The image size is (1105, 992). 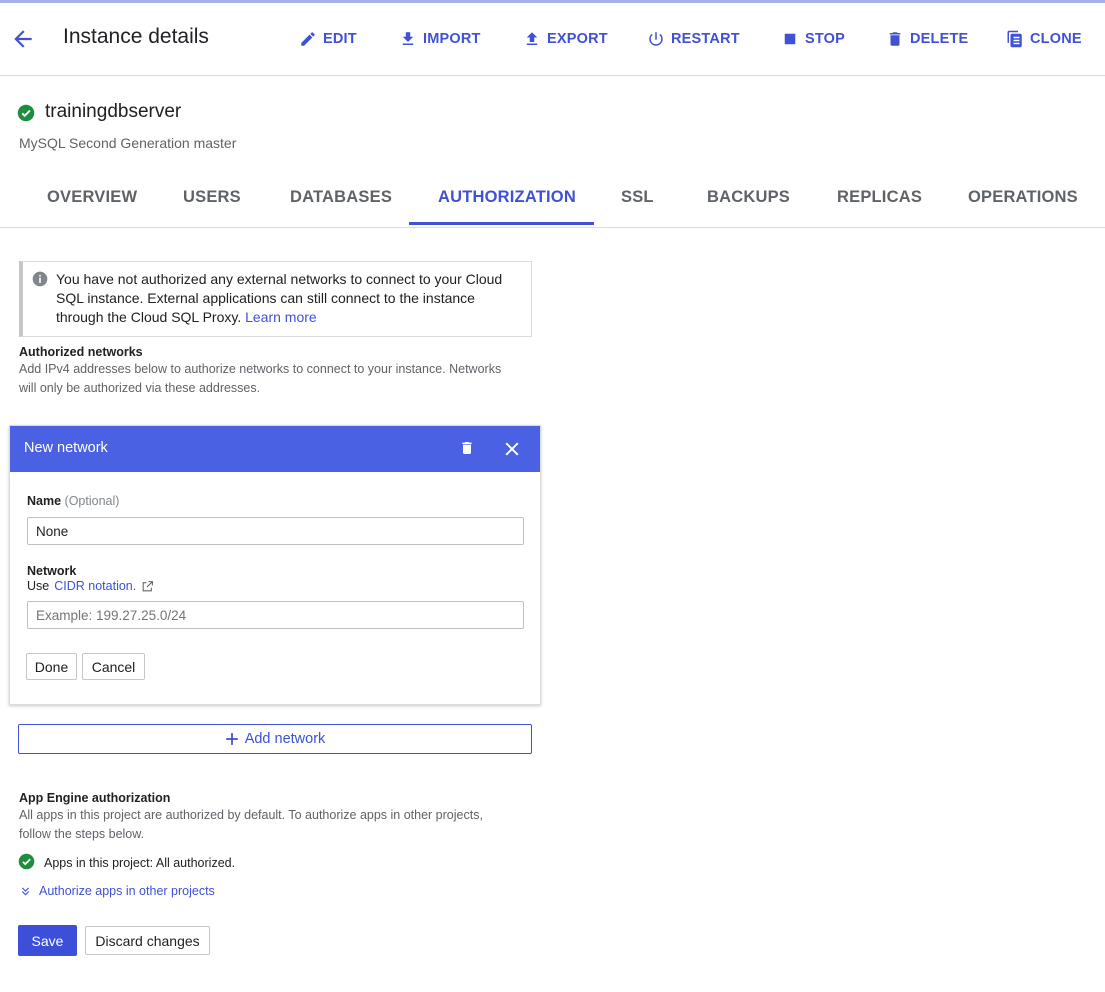 What do you see at coordinates (748, 197) in the screenshot?
I see `tab-backups: BACKUPS` at bounding box center [748, 197].